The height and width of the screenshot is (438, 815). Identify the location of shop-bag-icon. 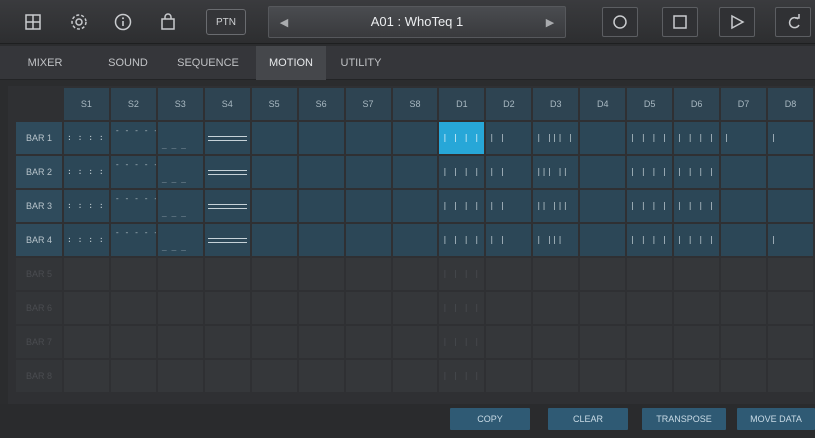
(168, 22).